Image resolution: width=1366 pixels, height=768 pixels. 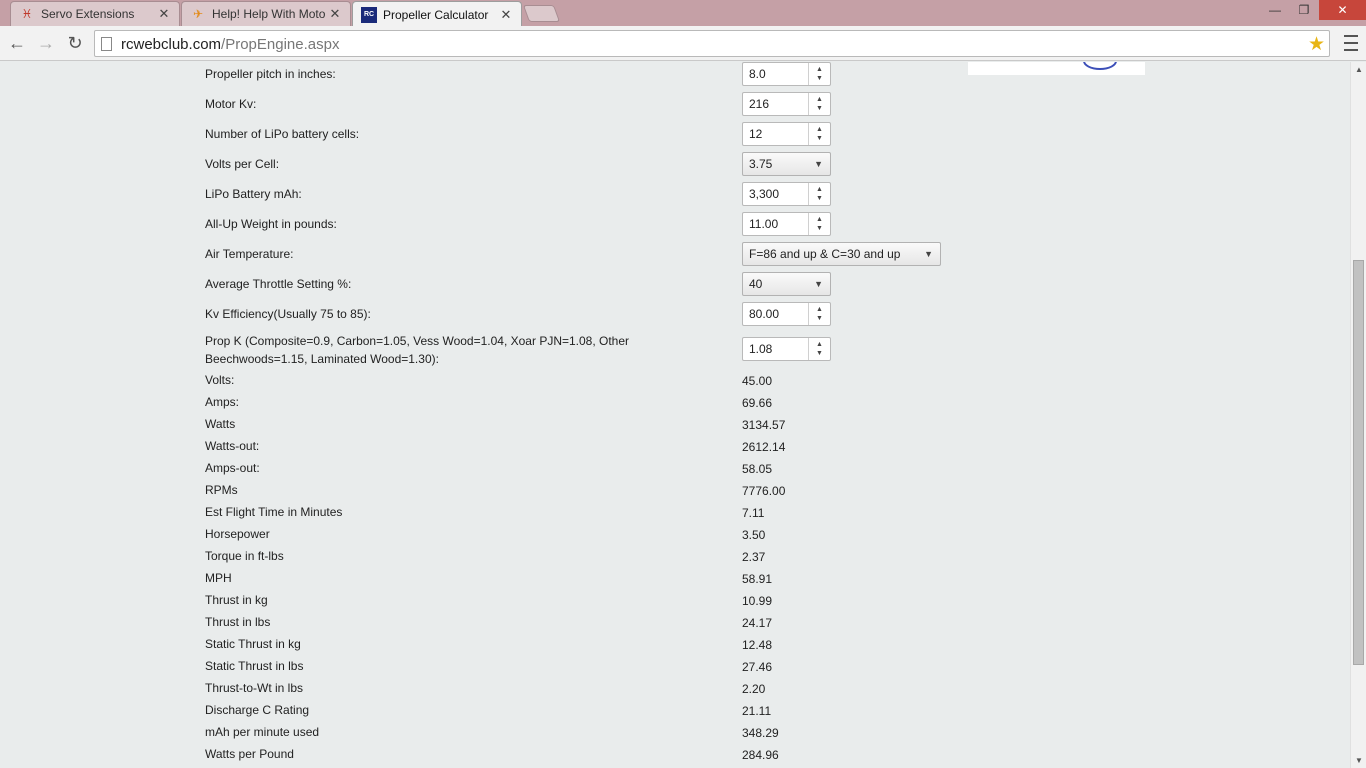 I want to click on result-value: 348.29, so click(x=760, y=733).